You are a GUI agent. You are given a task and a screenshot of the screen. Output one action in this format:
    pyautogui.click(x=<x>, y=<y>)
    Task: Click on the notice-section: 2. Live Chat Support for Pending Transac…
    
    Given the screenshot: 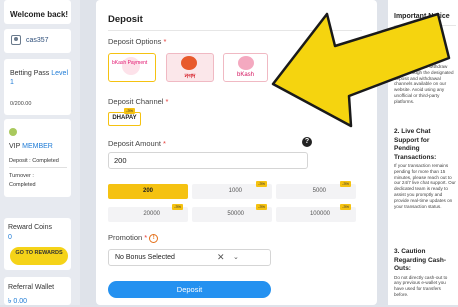 What is the action you would take?
    pyautogui.click(x=425, y=168)
    